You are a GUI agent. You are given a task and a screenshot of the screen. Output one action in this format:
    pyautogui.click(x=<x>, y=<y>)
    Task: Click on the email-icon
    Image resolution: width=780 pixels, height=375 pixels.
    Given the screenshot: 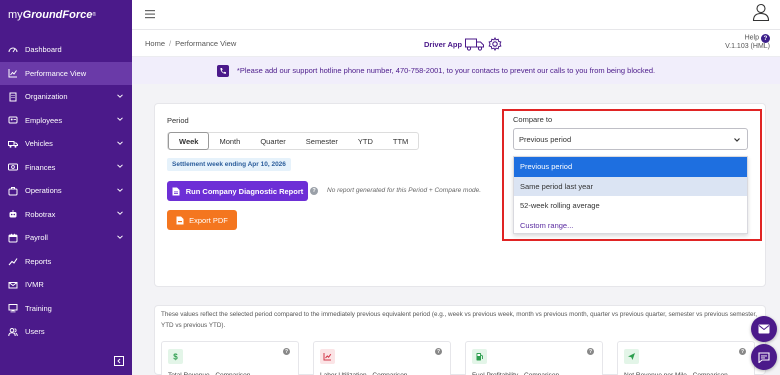 What is the action you would take?
    pyautogui.click(x=764, y=329)
    